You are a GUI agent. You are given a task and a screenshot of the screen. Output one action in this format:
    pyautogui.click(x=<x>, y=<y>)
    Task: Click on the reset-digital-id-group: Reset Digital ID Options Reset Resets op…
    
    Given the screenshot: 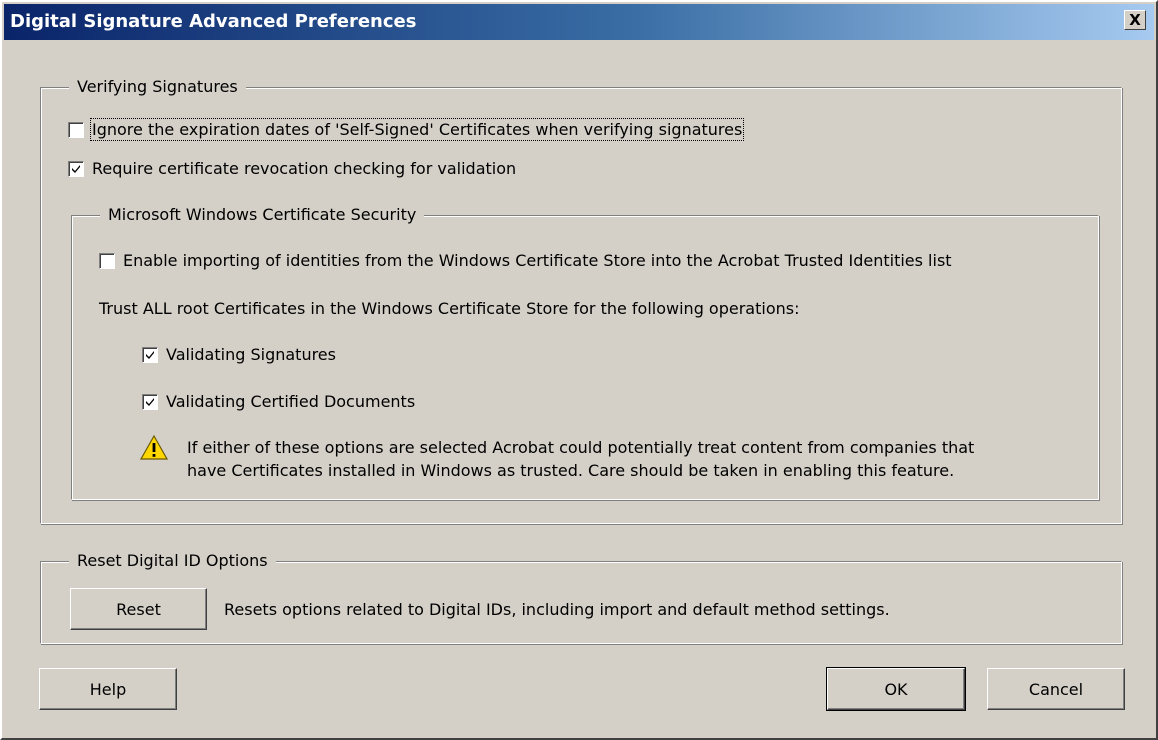 What is the action you would take?
    pyautogui.click(x=581, y=597)
    